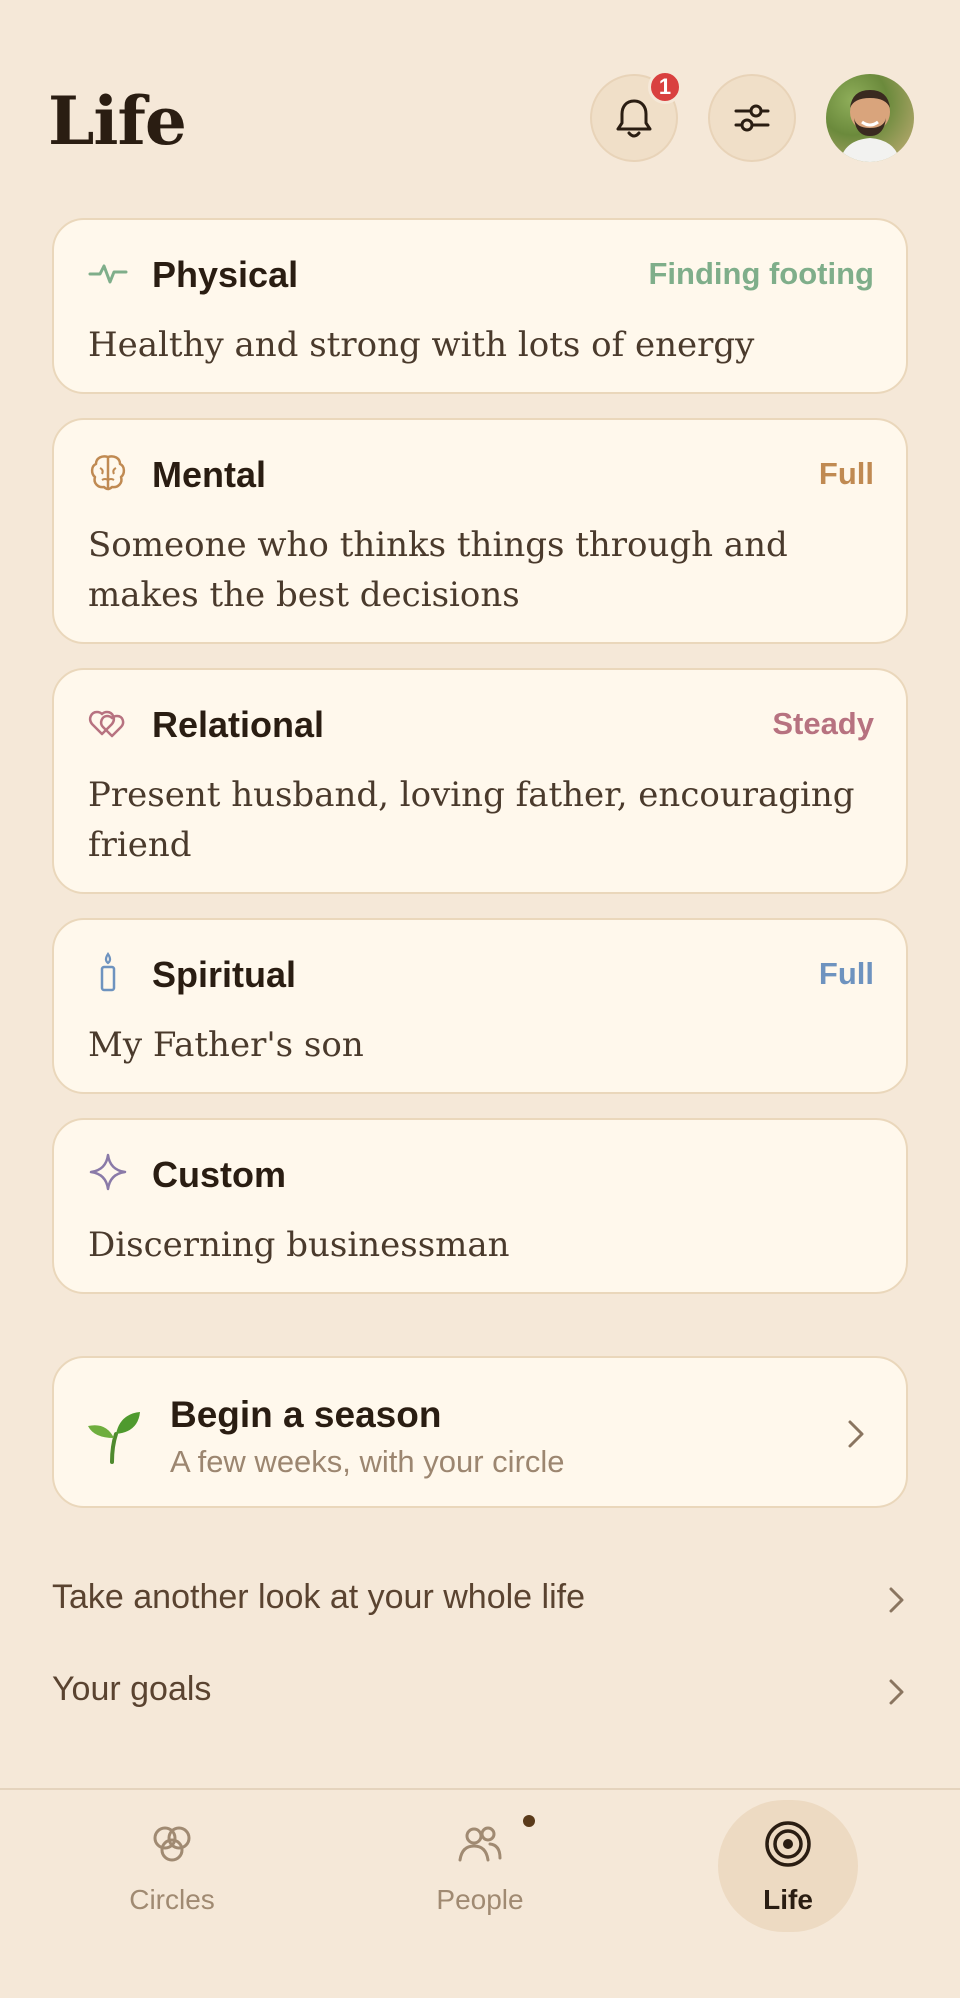  I want to click on page-title: Life, so click(117, 121).